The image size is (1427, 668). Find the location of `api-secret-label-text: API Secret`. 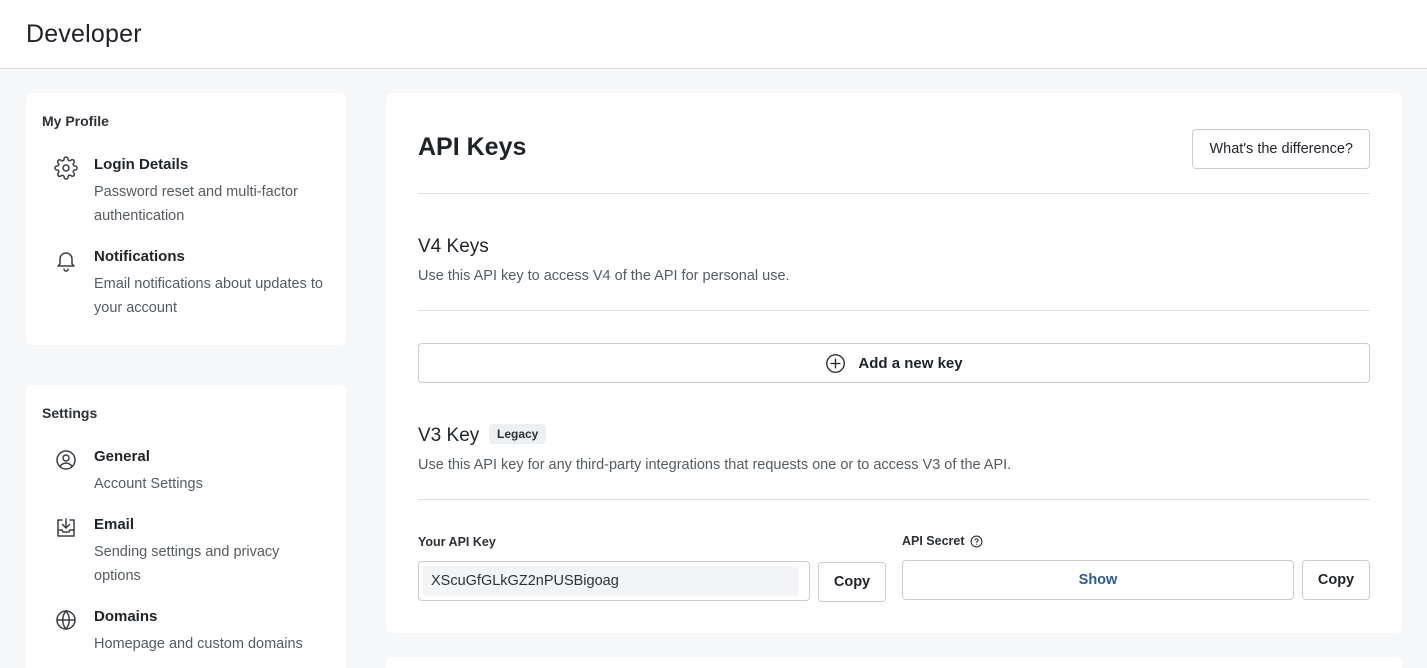

api-secret-label-text: API Secret is located at coordinates (933, 541).